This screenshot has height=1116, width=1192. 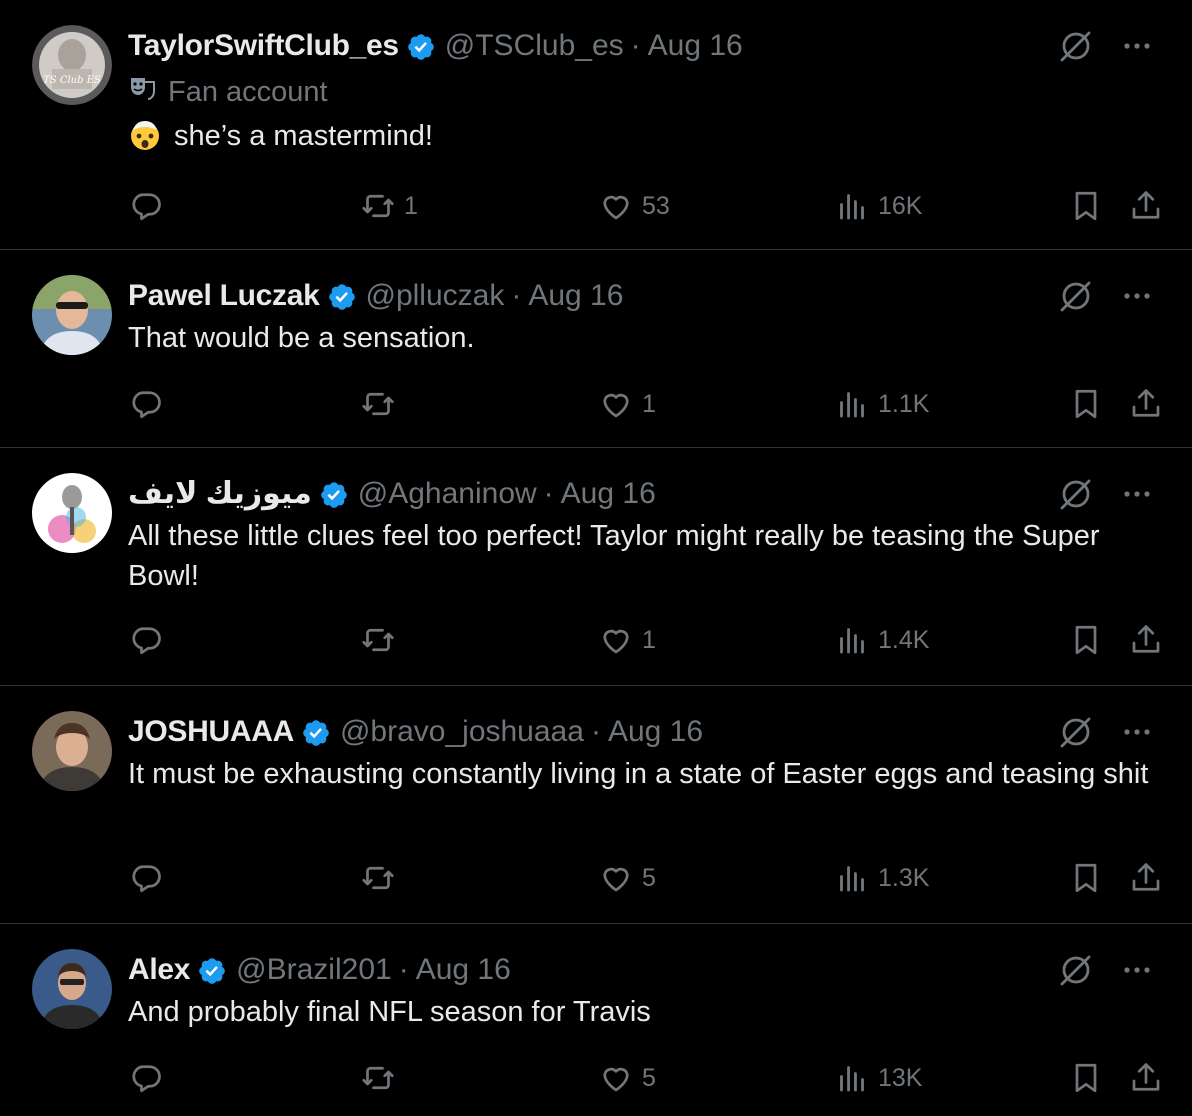 What do you see at coordinates (900, 1077) in the screenshot?
I see `view-count: 13K` at bounding box center [900, 1077].